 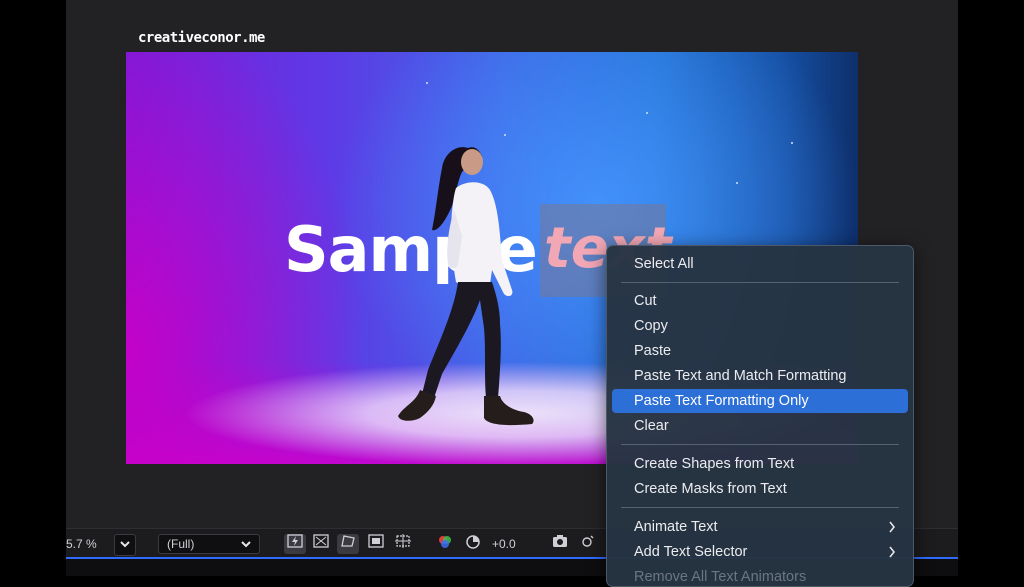 I want to click on watermark: creativeconor.me, so click(x=201, y=38).